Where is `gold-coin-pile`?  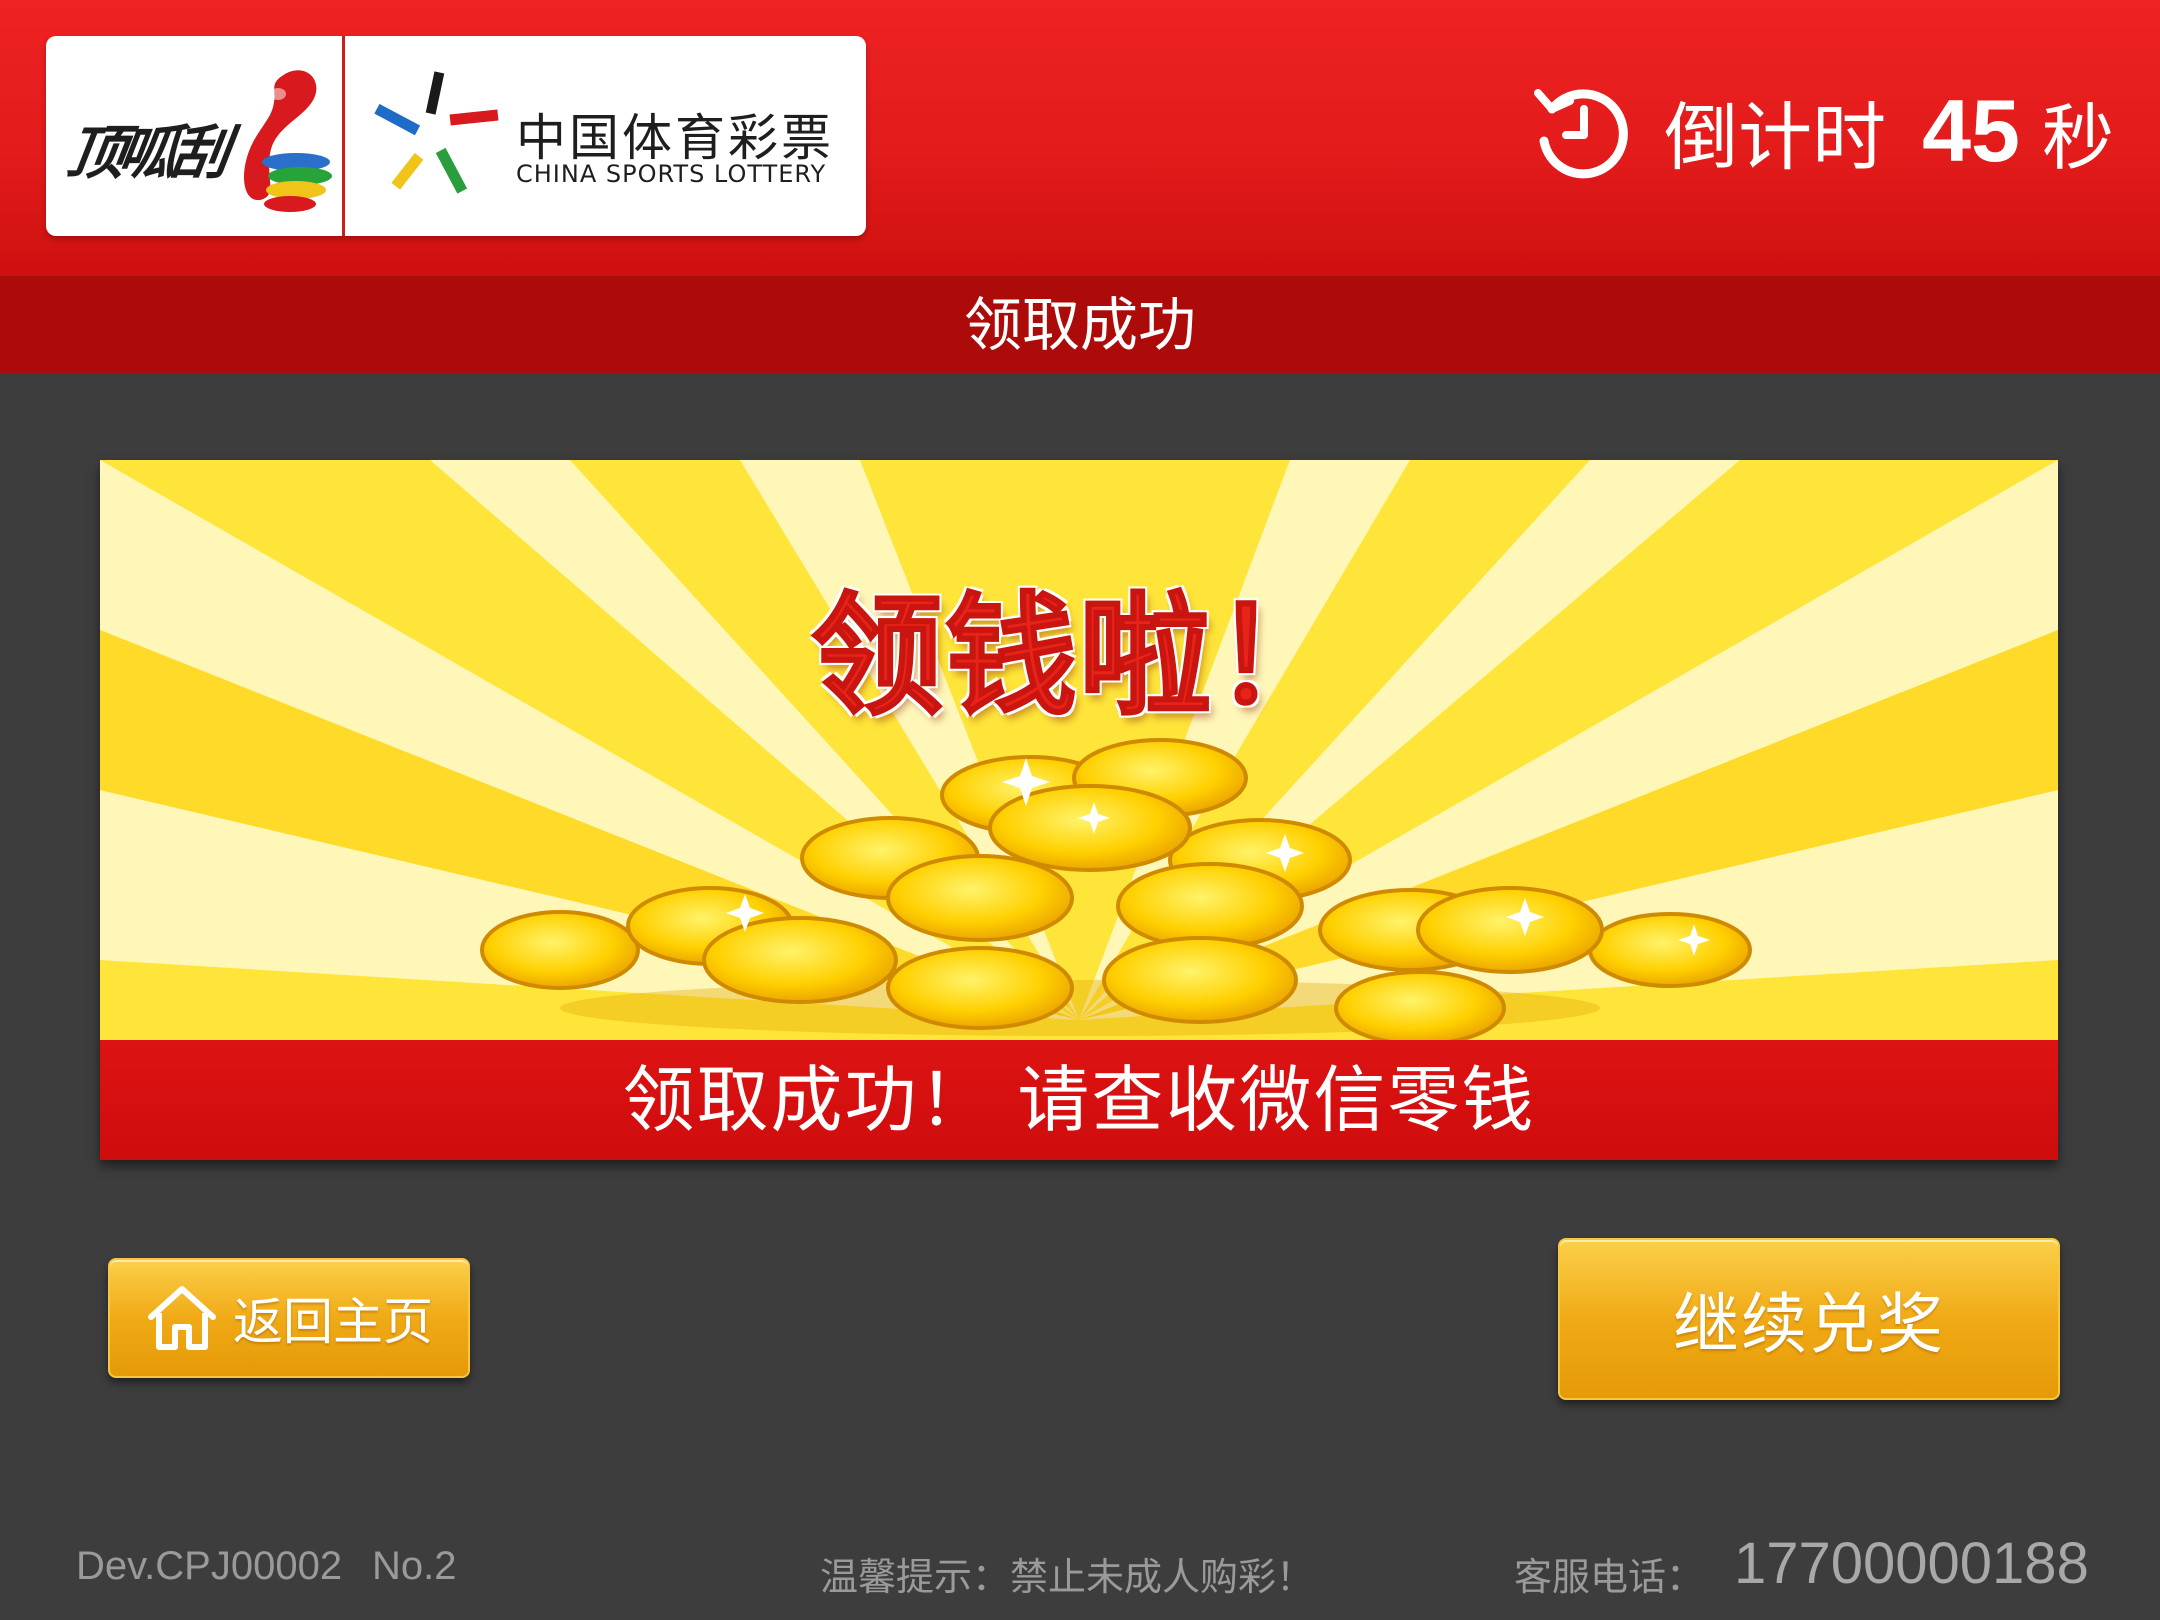
gold-coin-pile is located at coordinates (1116, 889).